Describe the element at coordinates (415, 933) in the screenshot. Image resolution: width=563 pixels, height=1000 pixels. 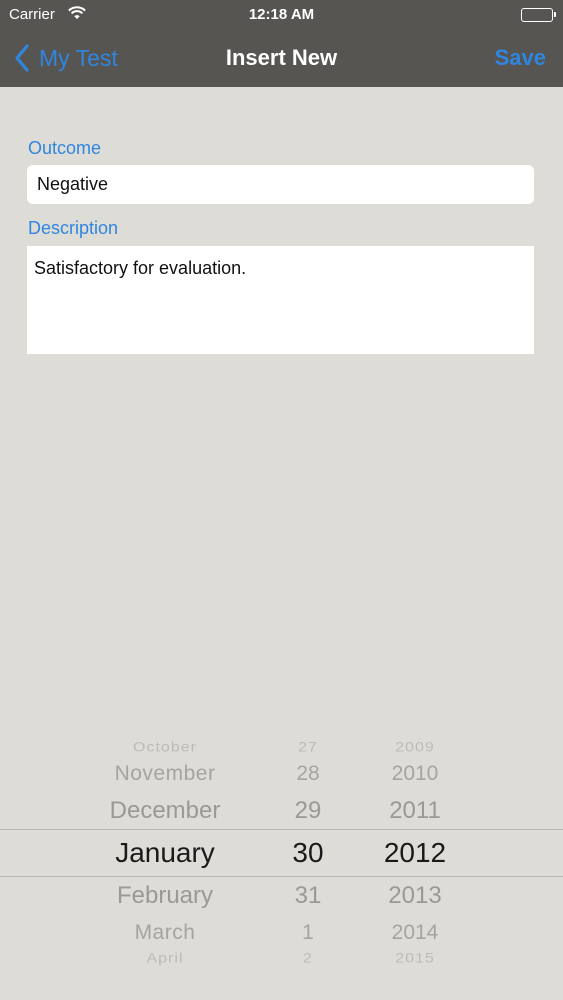
I see `year-option: 2014` at that location.